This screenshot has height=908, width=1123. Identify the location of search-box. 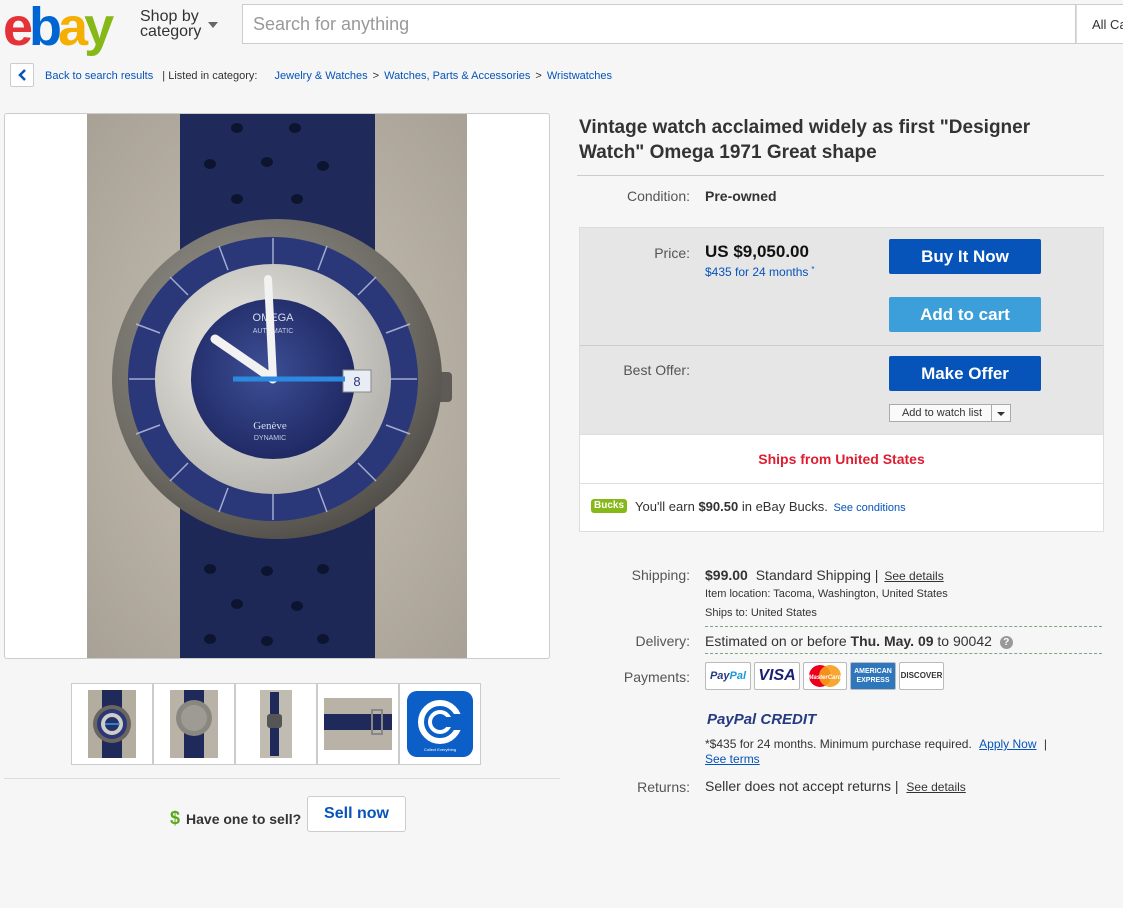
(659, 24).